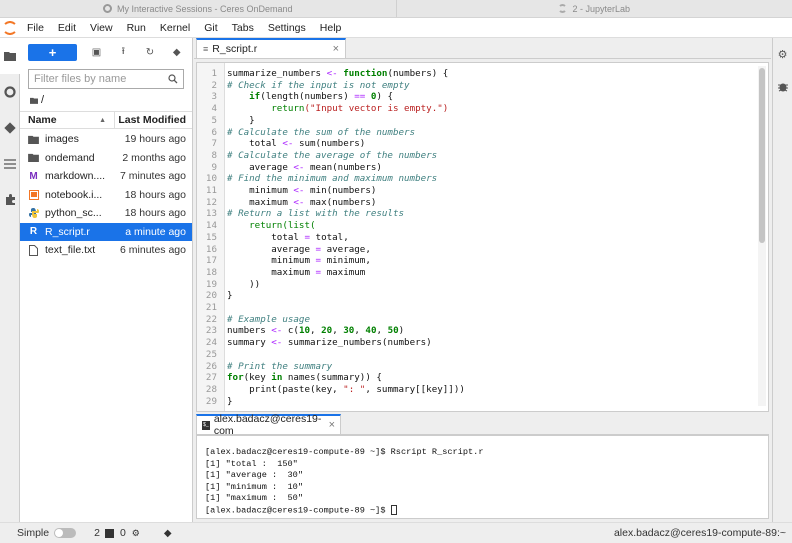 The image size is (792, 543). I want to click on simple-mode-toggle, so click(65, 533).